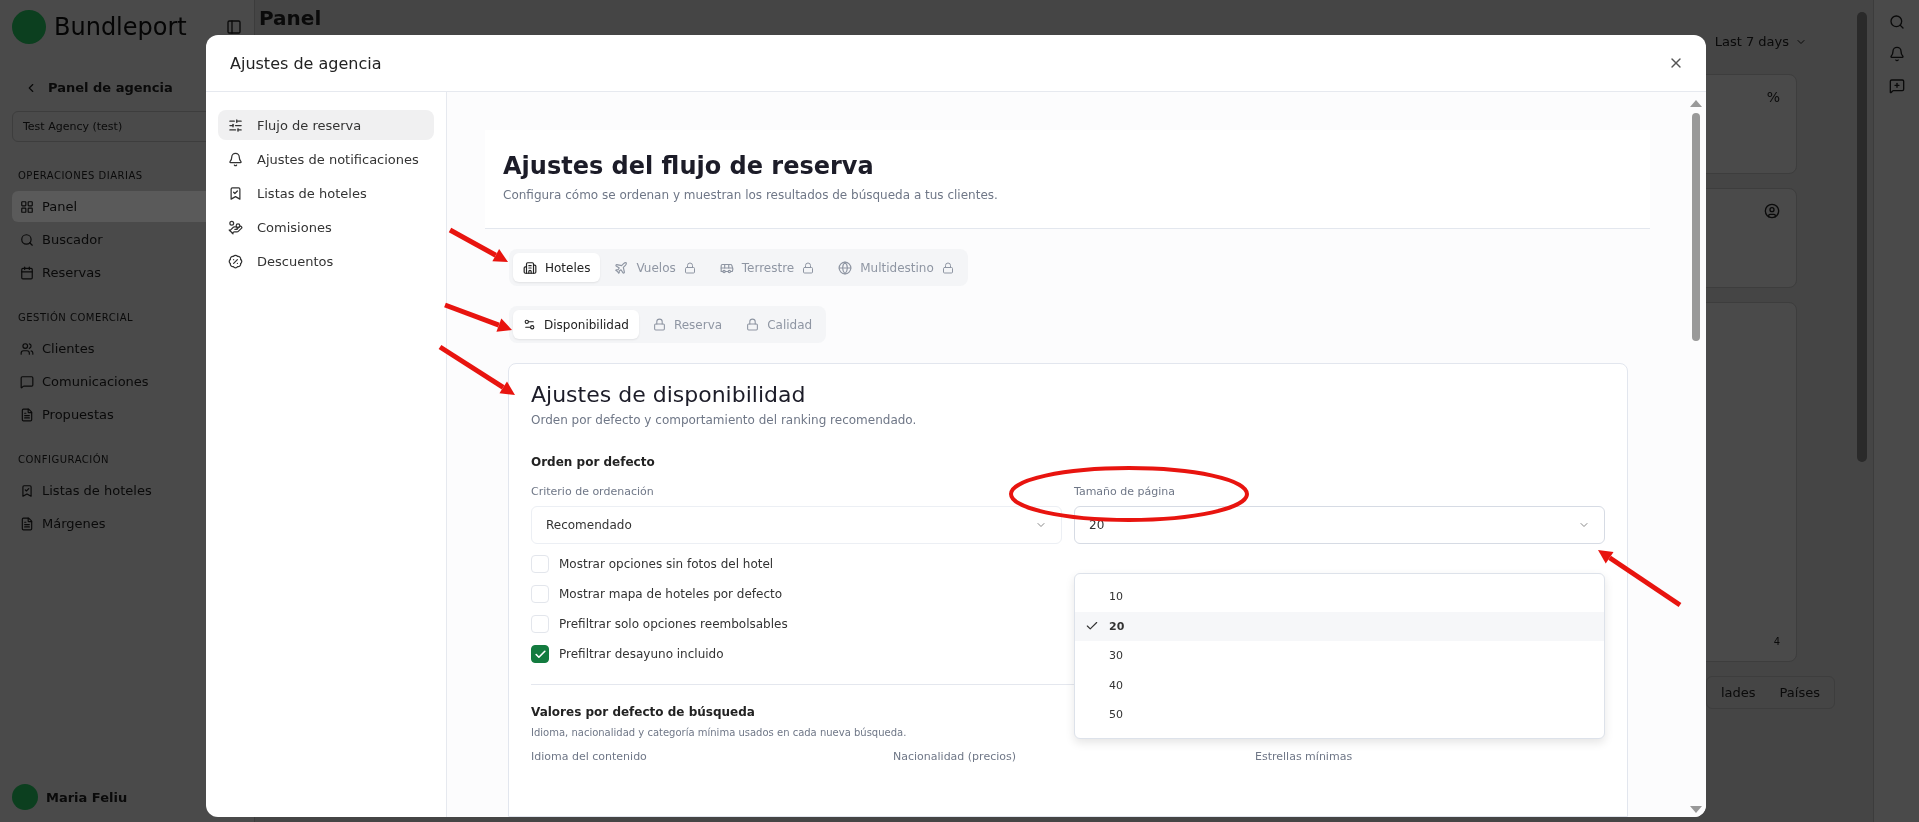 This screenshot has height=822, width=1919. What do you see at coordinates (621, 267) in the screenshot?
I see `plane-icon` at bounding box center [621, 267].